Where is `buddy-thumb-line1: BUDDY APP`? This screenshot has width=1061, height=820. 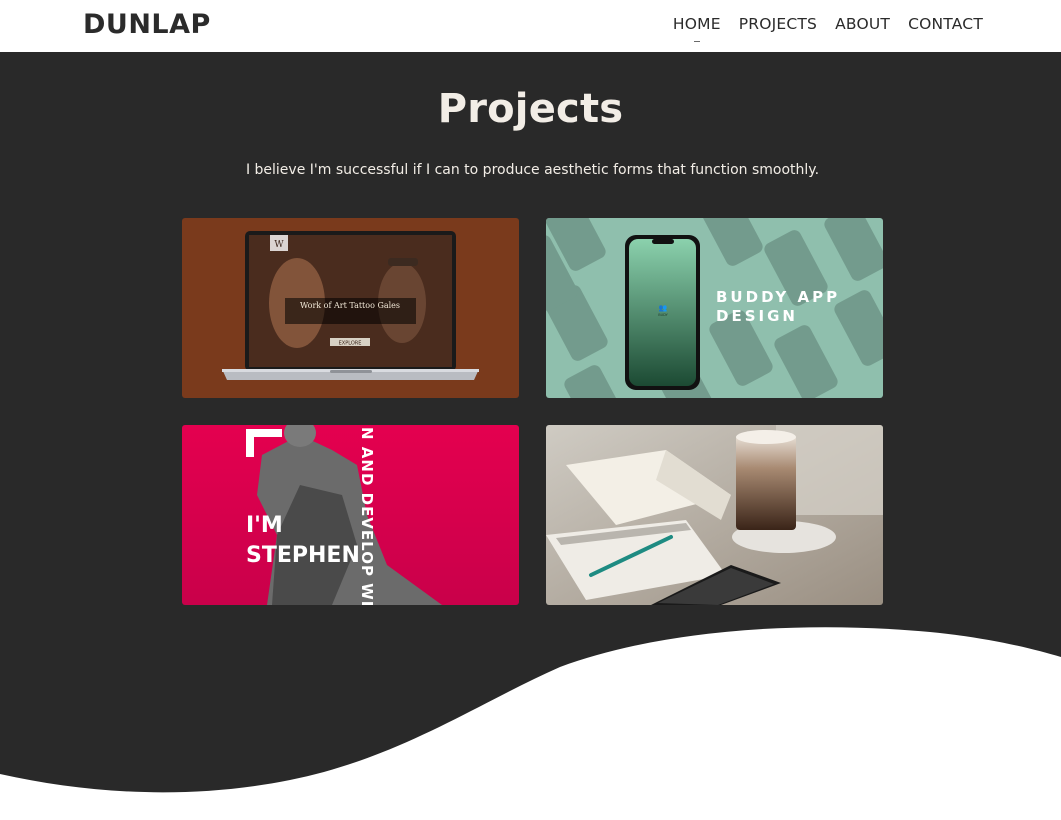 buddy-thumb-line1: BUDDY APP is located at coordinates (778, 297).